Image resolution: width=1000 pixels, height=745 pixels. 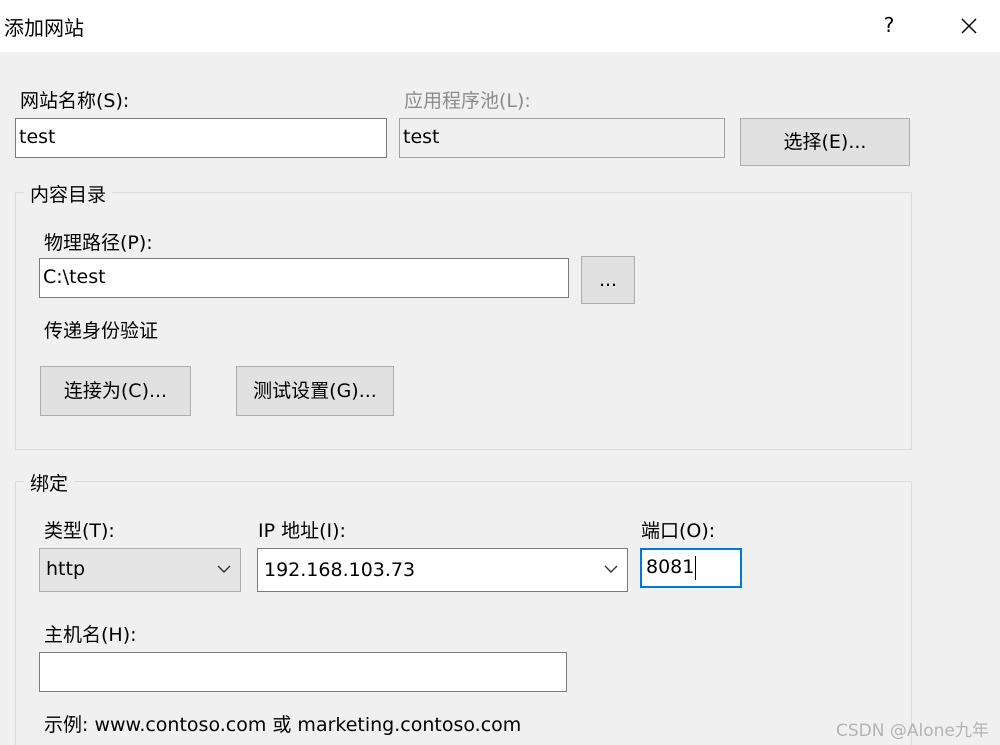 What do you see at coordinates (44, 28) in the screenshot?
I see `dialog-title: 添加网站` at bounding box center [44, 28].